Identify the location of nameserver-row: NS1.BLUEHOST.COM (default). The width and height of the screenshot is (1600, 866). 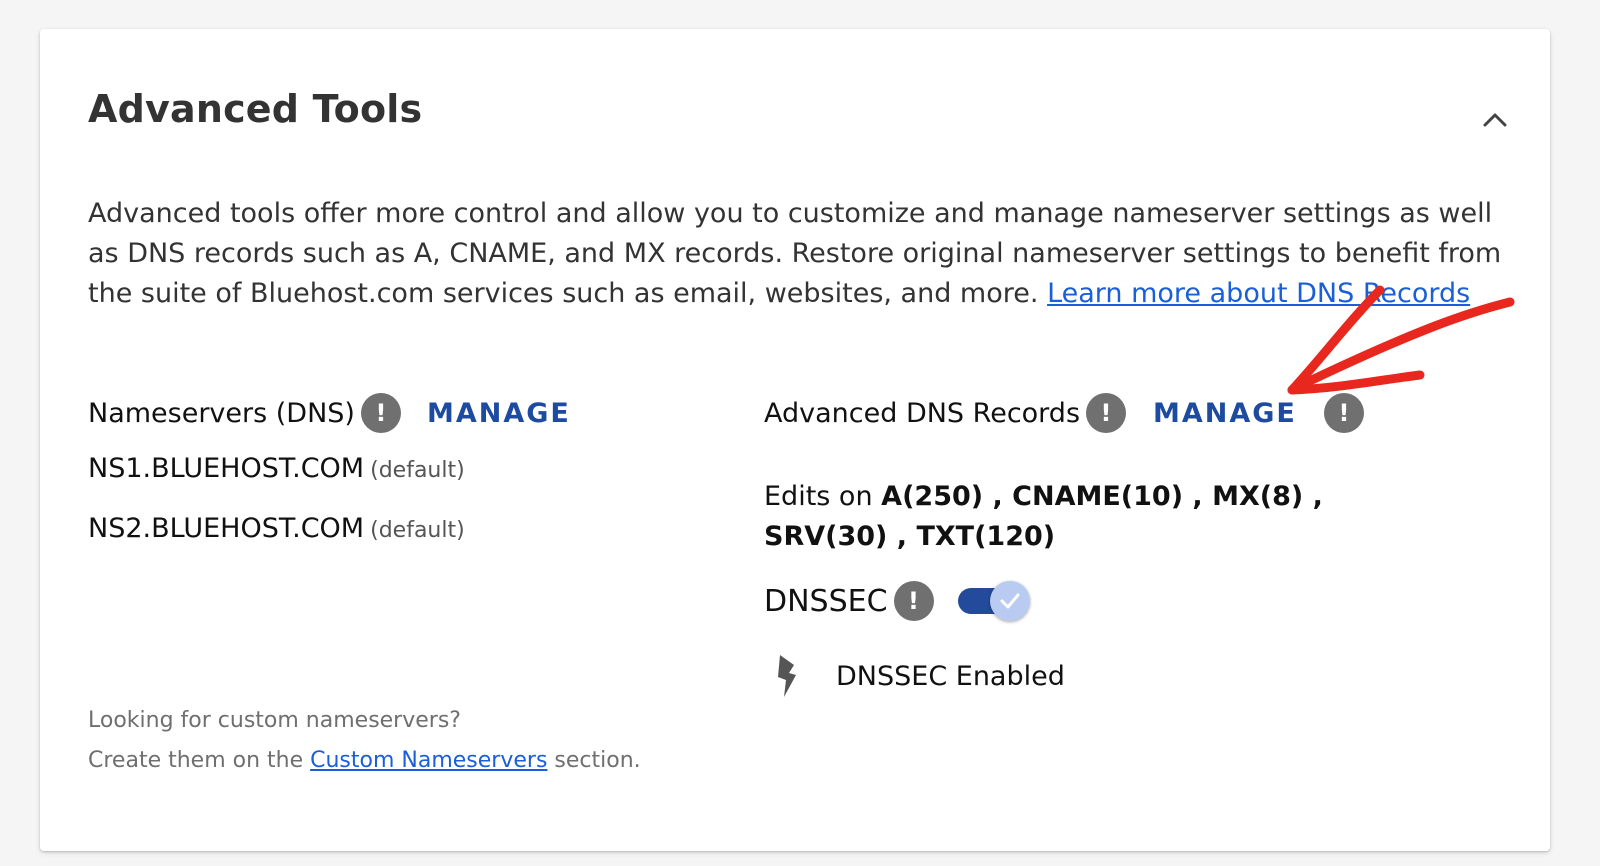
(276, 468).